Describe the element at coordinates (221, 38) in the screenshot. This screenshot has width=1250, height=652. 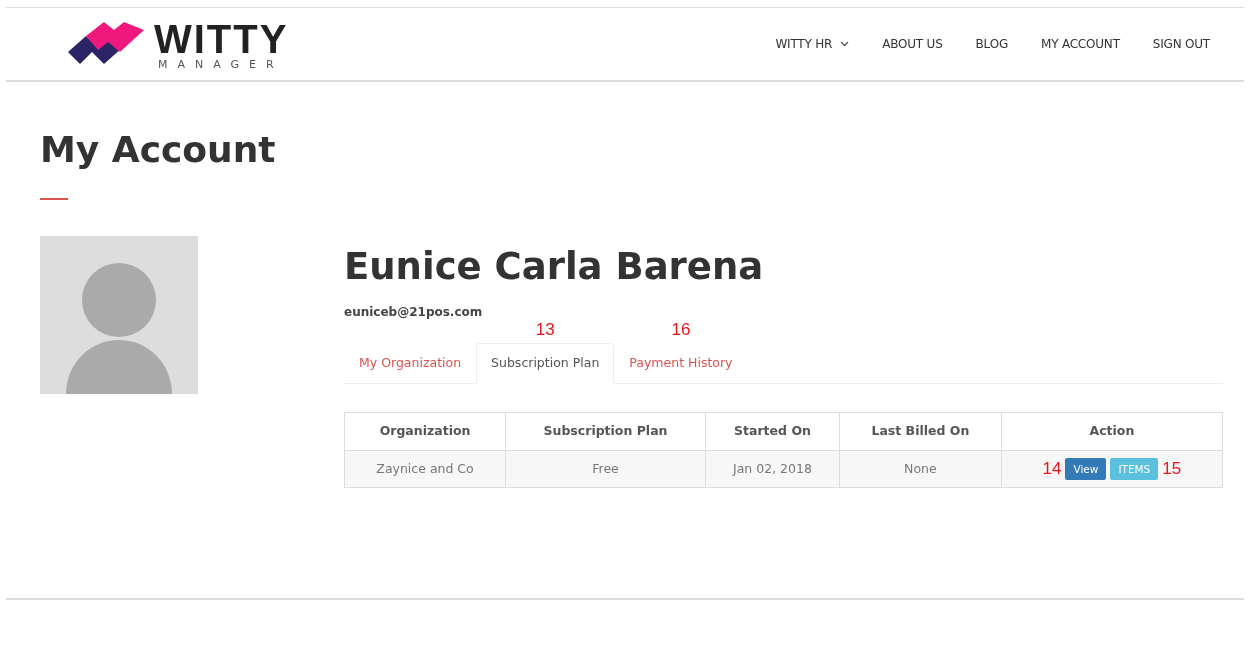
I see `logo-wordmark: WITTY` at that location.